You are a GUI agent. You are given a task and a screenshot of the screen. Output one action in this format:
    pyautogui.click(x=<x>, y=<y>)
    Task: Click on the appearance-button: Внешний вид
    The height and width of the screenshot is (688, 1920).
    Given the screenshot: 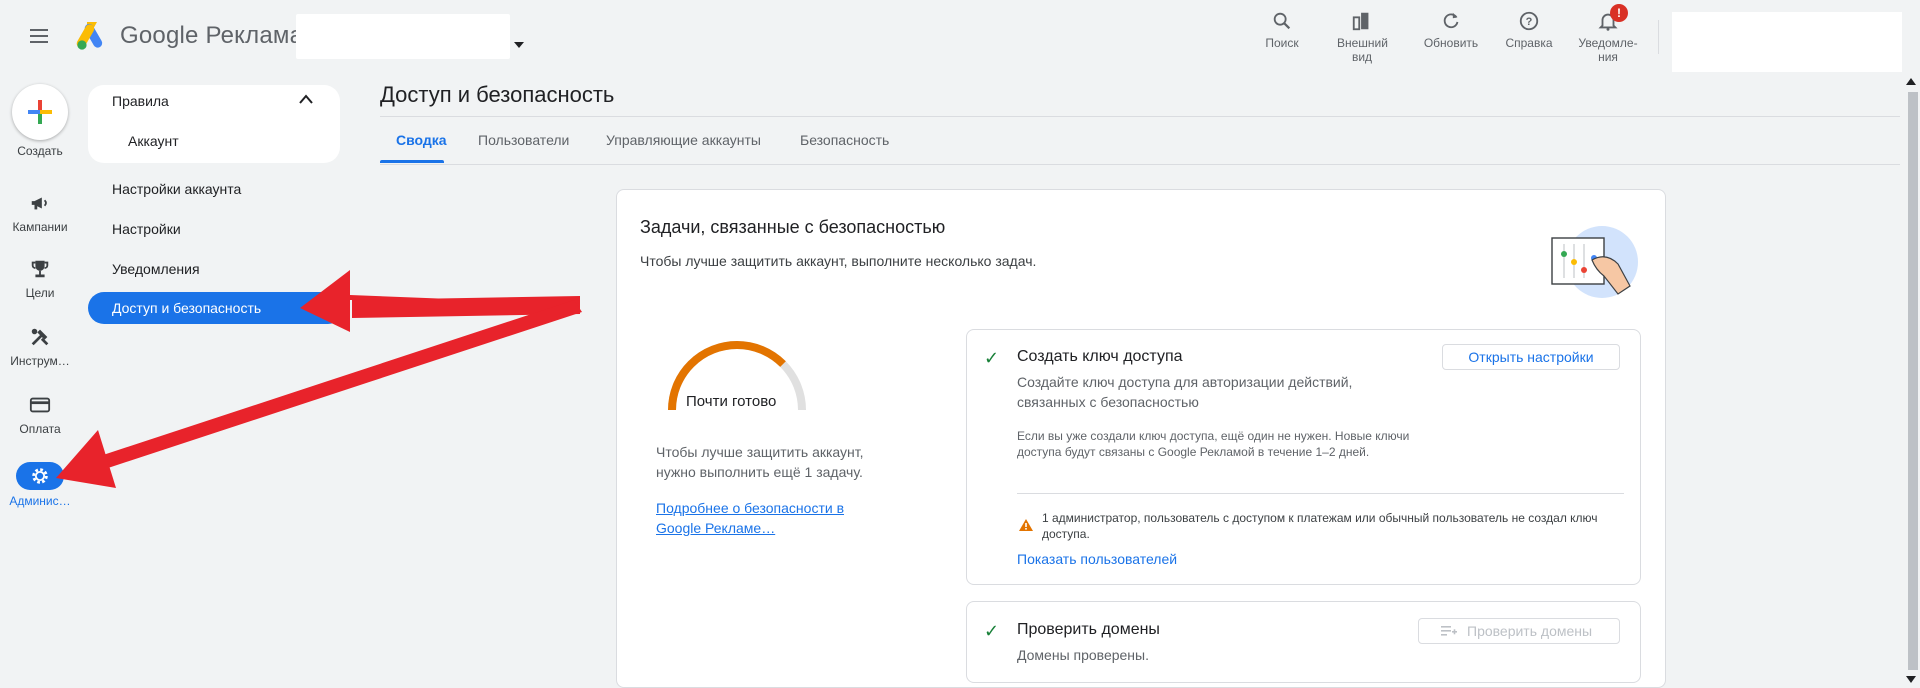 What is the action you would take?
    pyautogui.click(x=1362, y=37)
    